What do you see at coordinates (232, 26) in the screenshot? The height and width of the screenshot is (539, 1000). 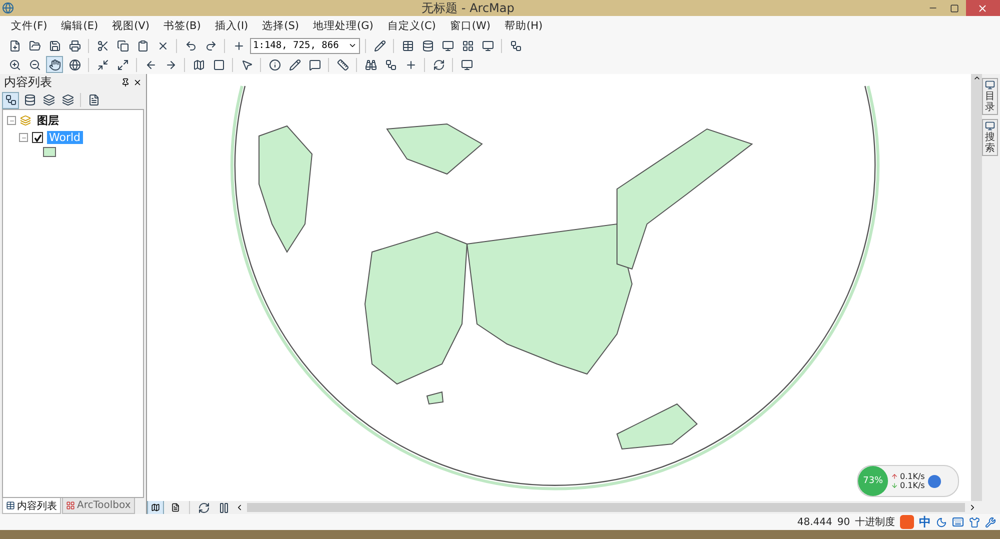 I see `menu-item: 插入(I)` at bounding box center [232, 26].